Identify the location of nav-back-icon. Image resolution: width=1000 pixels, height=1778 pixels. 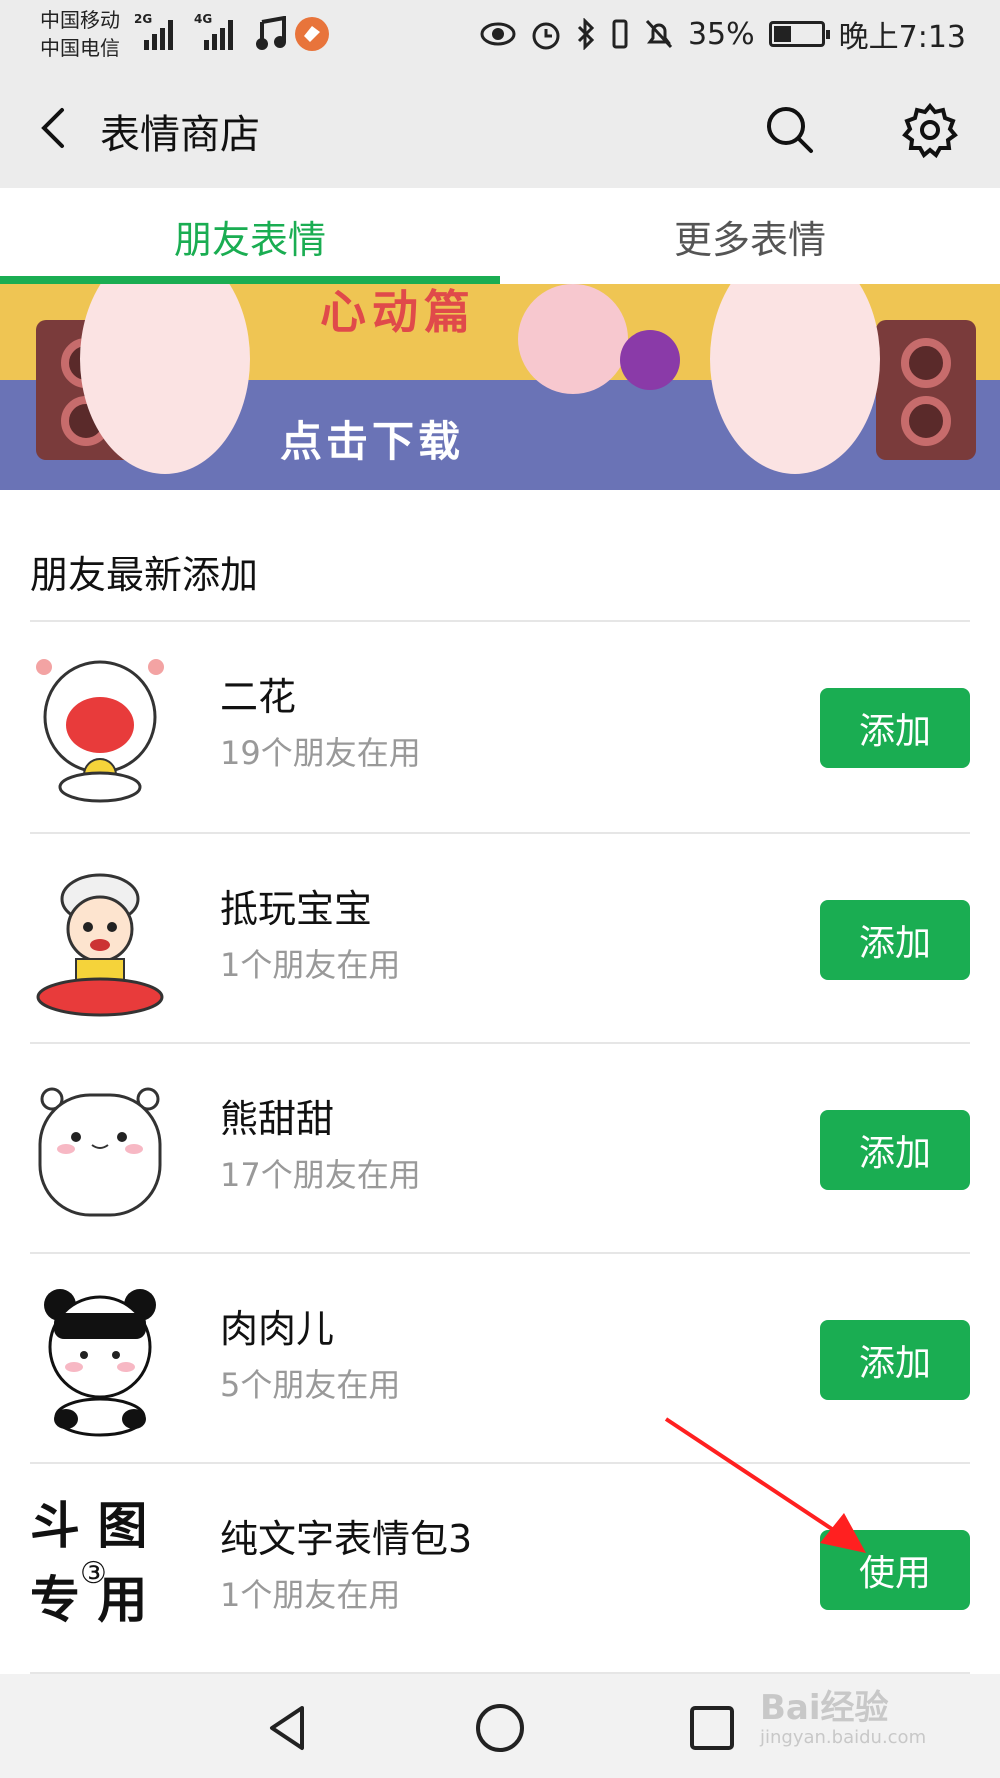
(288, 1728).